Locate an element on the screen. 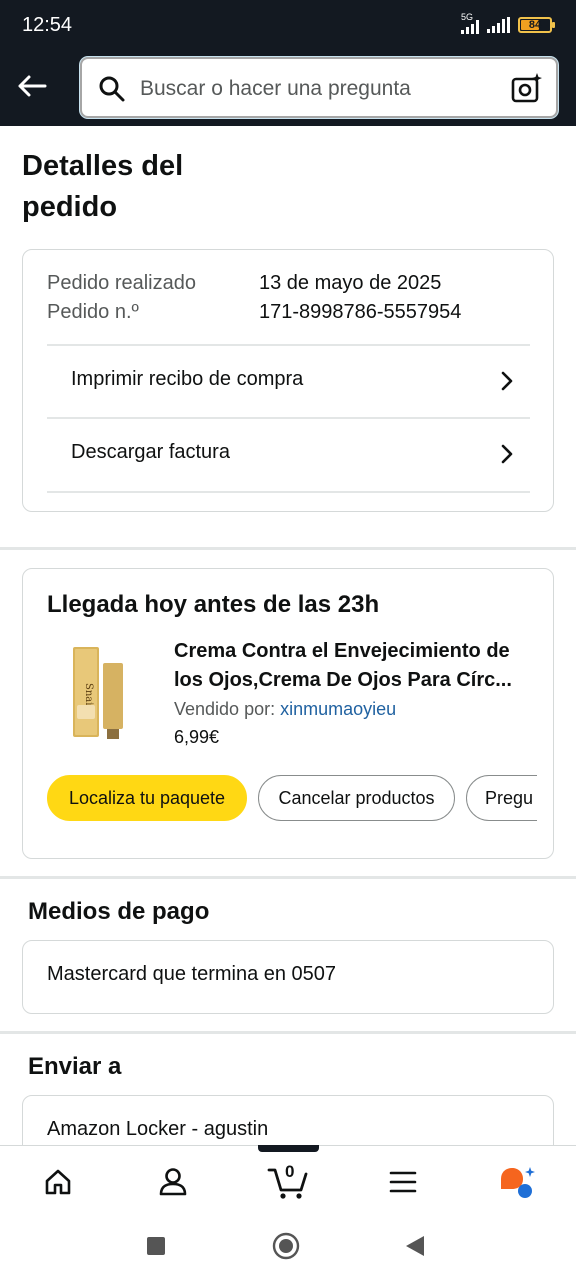 The width and height of the screenshot is (576, 1280). home-icon is located at coordinates (58, 1182).